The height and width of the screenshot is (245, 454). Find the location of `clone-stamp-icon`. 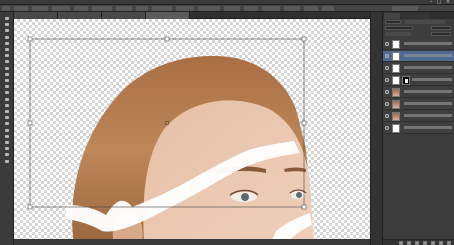

clone-stamp-icon is located at coordinates (7, 68).